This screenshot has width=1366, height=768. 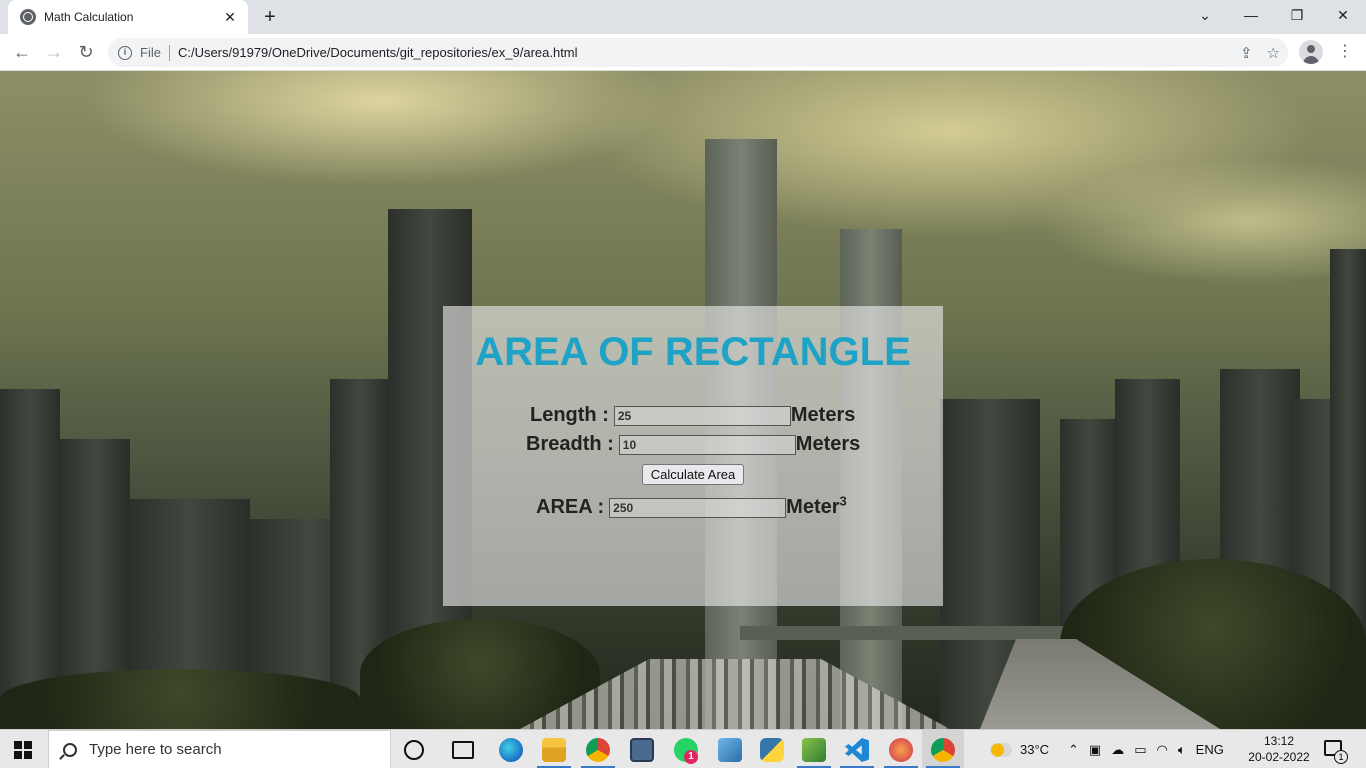 What do you see at coordinates (70, 749) in the screenshot?
I see `search-icon` at bounding box center [70, 749].